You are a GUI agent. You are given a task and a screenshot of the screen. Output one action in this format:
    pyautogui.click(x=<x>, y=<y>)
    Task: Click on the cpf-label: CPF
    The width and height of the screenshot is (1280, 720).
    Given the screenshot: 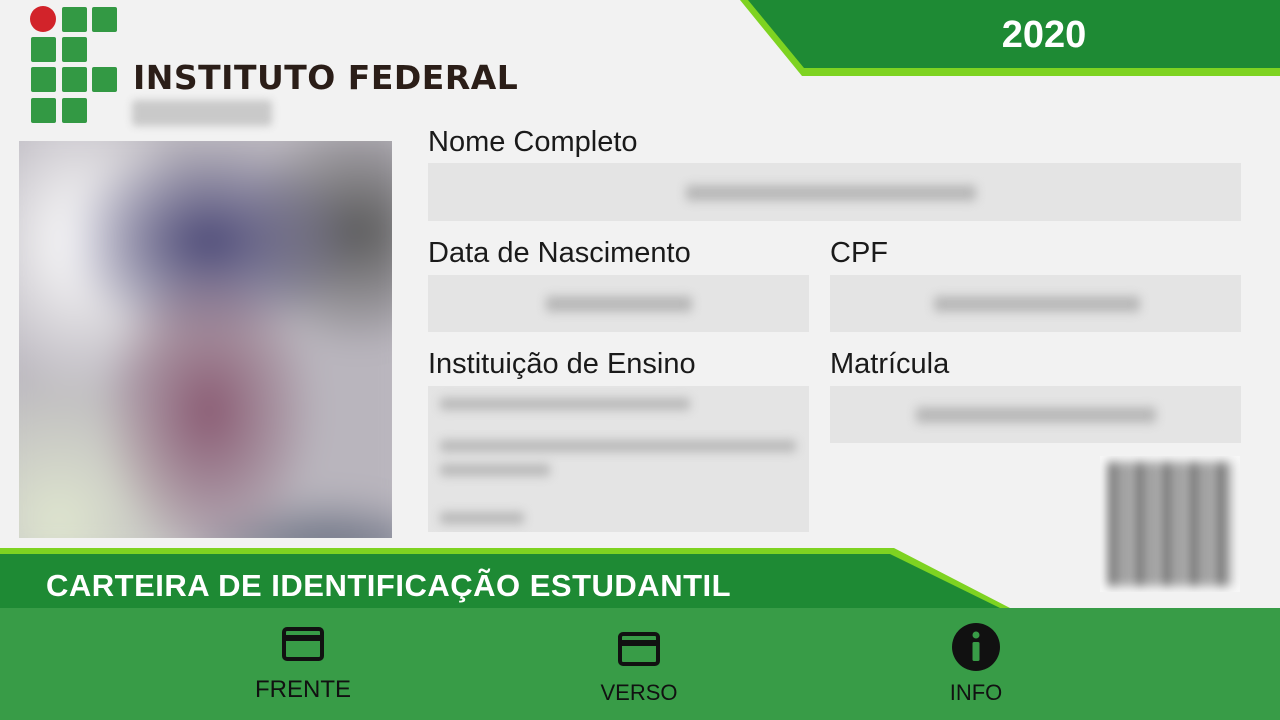 What is the action you would take?
    pyautogui.click(x=859, y=253)
    